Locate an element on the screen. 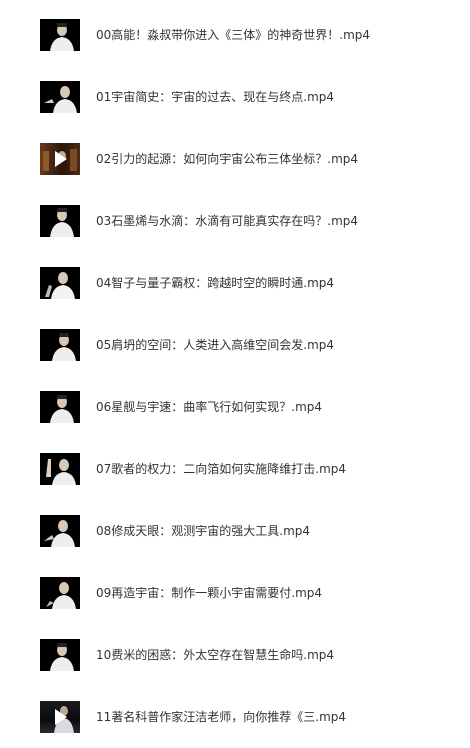 The width and height of the screenshot is (470, 748). video-list-item: 01宇宙简史：宇宙的过去、现在与终点.mp4 is located at coordinates (235, 97).